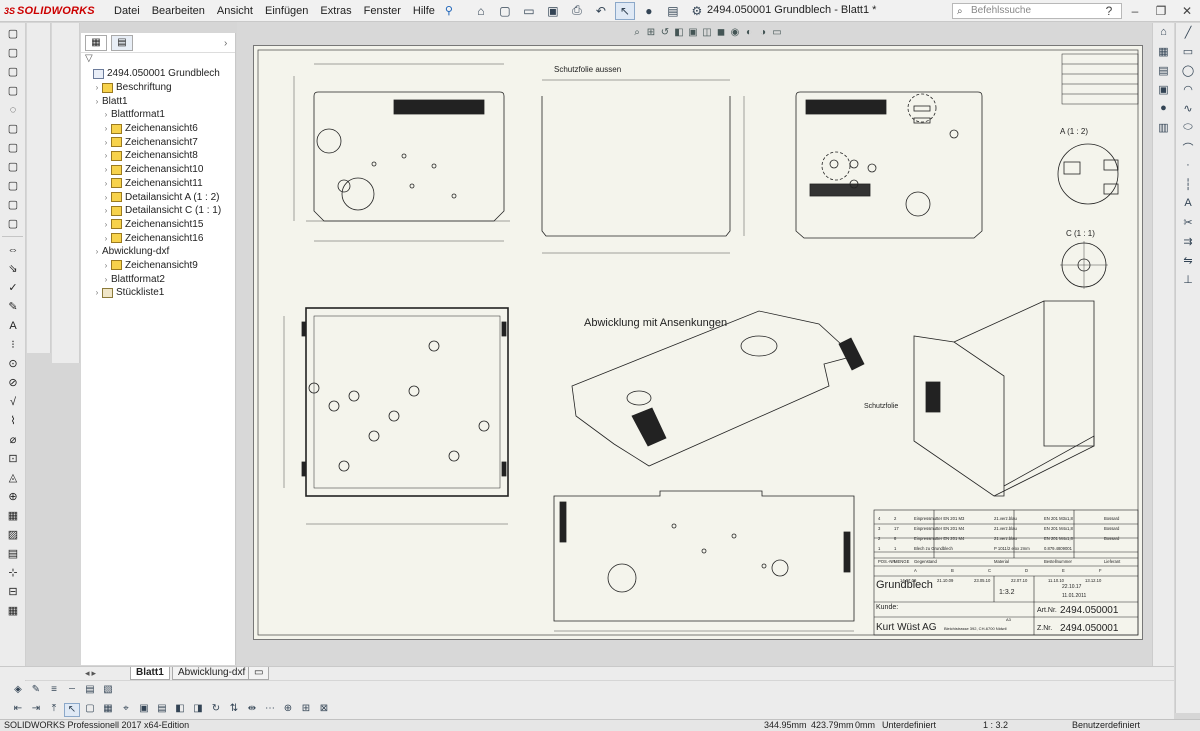 The width and height of the screenshot is (1200, 731). What do you see at coordinates (13, 306) in the screenshot?
I see `format-painter-icon: ✎` at bounding box center [13, 306].